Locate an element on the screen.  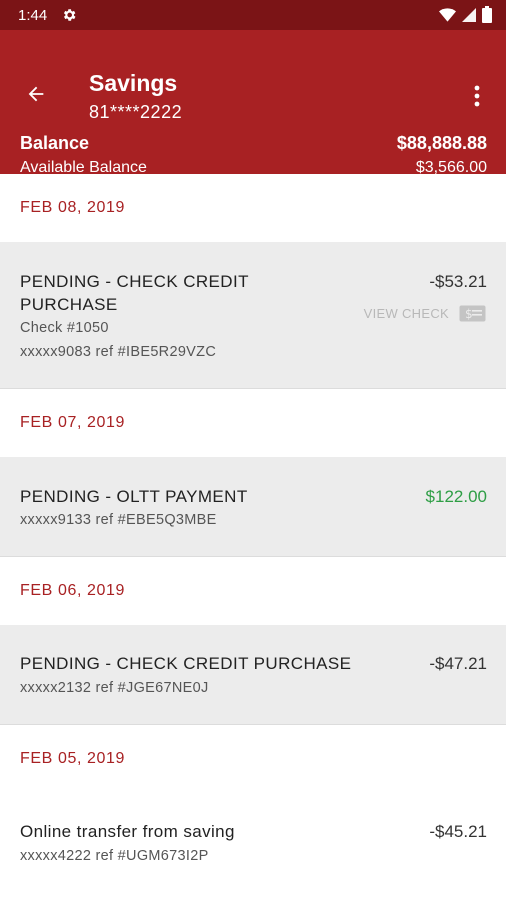
cellular-signal-icon is located at coordinates (469, 17).